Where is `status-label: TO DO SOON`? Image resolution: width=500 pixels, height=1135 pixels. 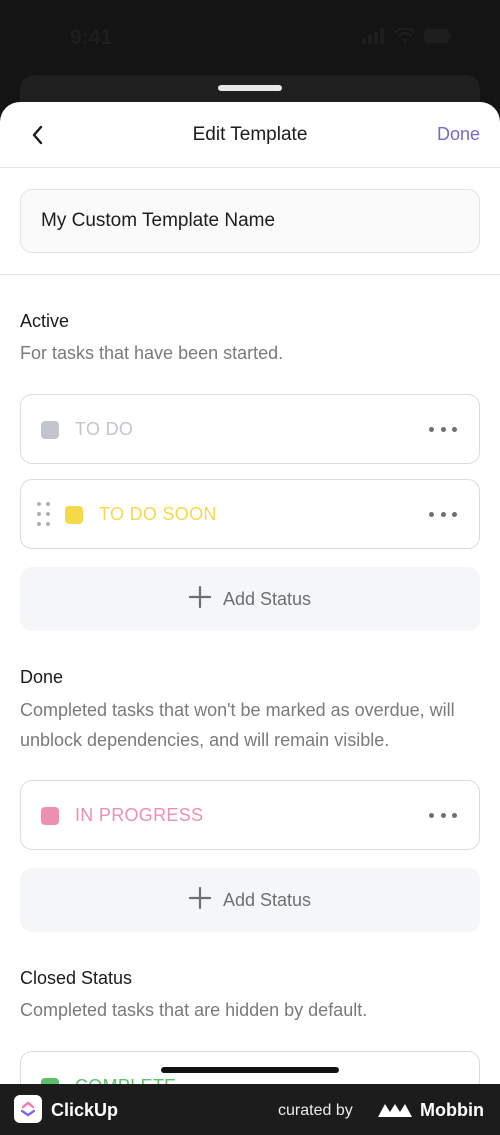
status-label: TO DO SOON is located at coordinates (158, 514).